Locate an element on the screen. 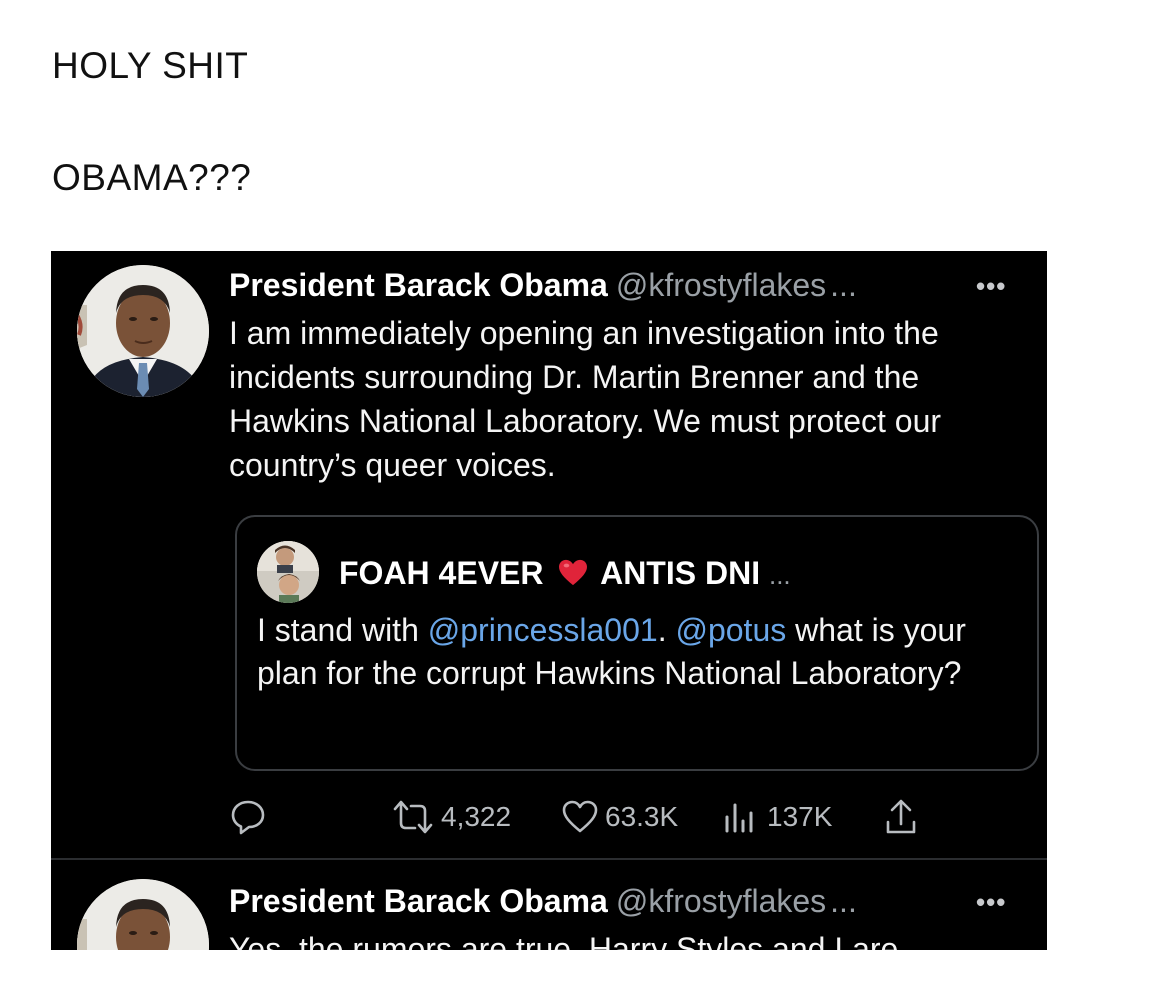 The width and height of the screenshot is (1171, 997). share-button is located at coordinates (901, 817).